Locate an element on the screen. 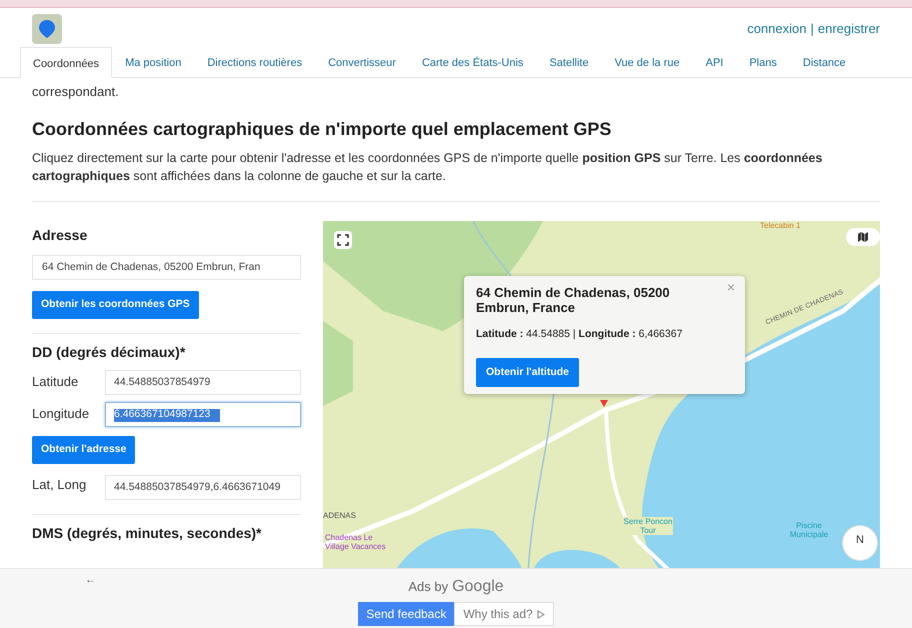  dd-heading: DD (degrés décimaux)* is located at coordinates (109, 352).